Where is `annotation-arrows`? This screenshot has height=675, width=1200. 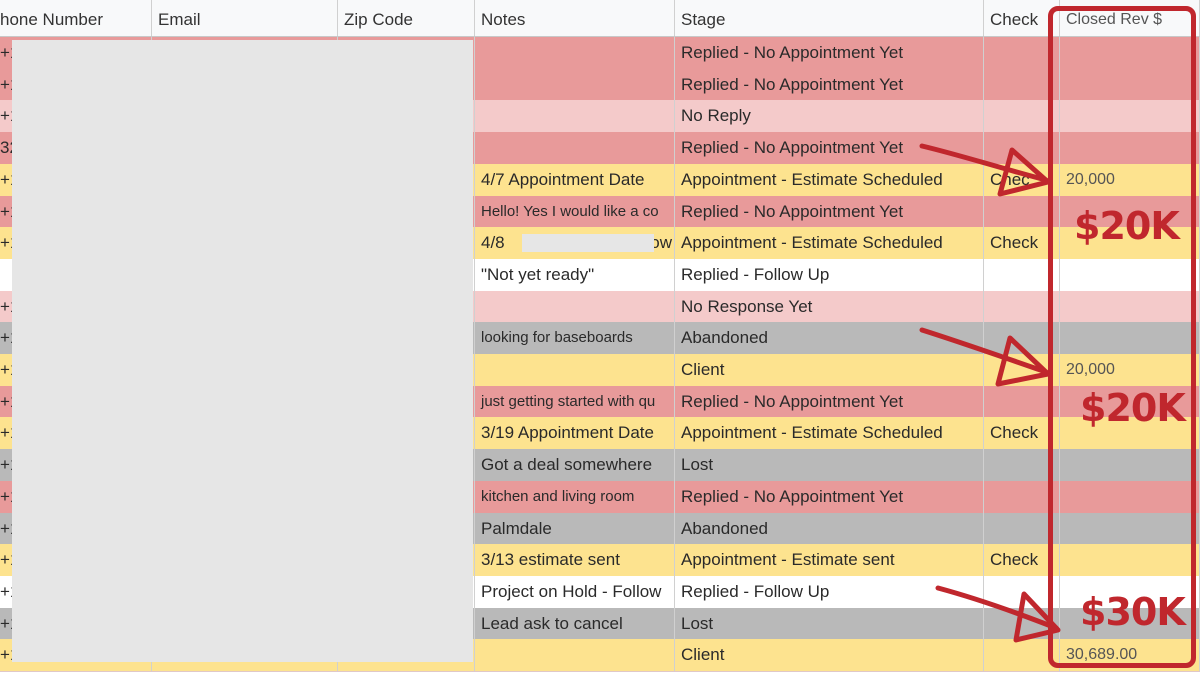
annotation-arrows is located at coordinates (990, 393).